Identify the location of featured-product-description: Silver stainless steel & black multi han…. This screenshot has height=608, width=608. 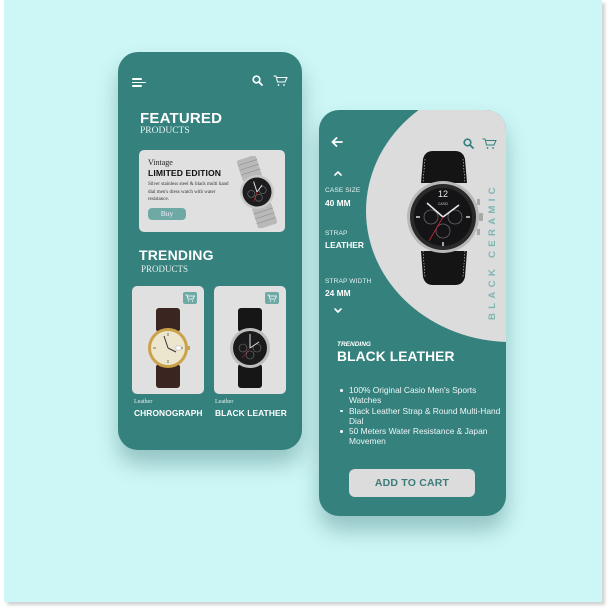
(188, 192).